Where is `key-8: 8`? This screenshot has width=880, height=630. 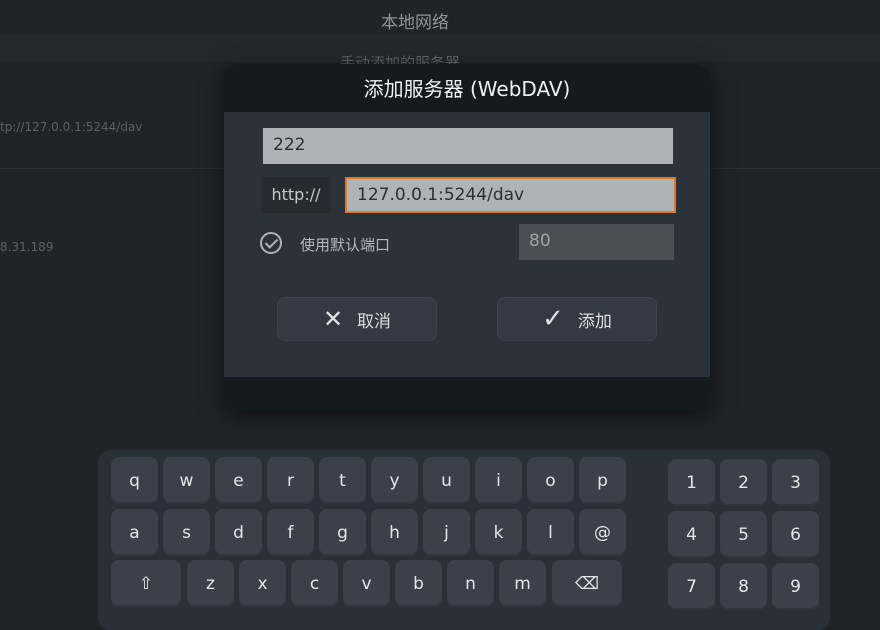
key-8: 8 is located at coordinates (743, 586).